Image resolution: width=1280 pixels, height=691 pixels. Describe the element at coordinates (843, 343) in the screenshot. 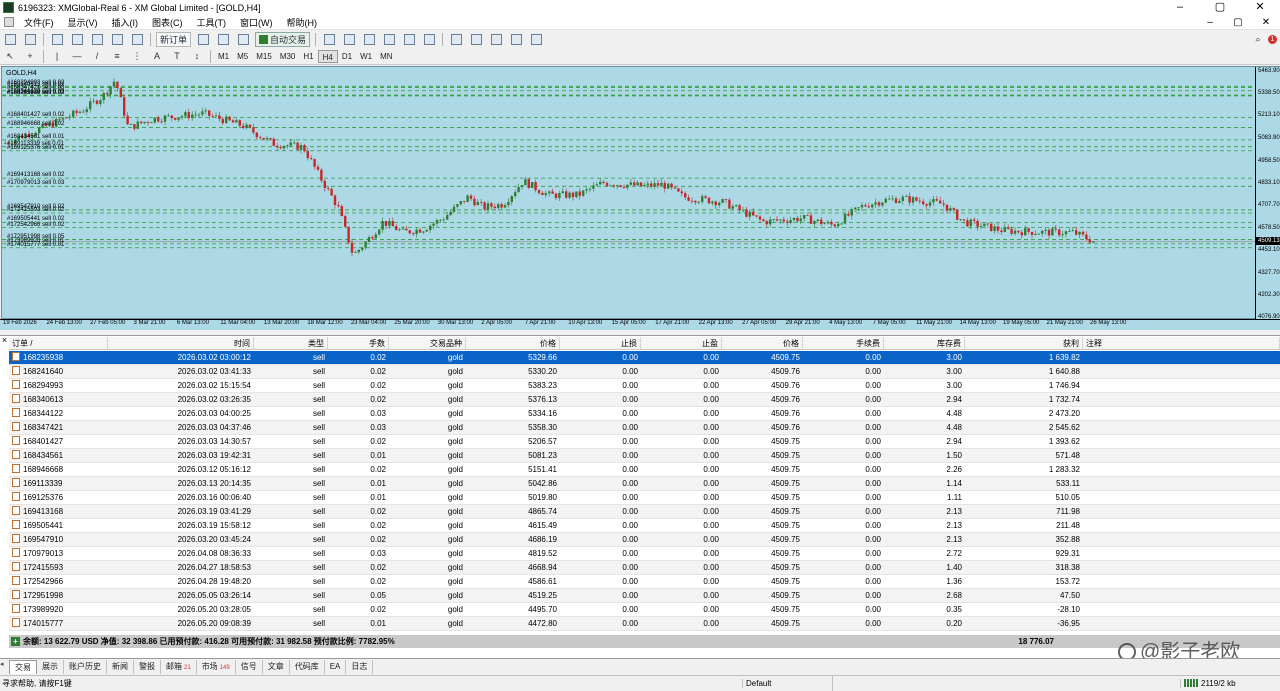

I see `column-header: 手续费` at that location.